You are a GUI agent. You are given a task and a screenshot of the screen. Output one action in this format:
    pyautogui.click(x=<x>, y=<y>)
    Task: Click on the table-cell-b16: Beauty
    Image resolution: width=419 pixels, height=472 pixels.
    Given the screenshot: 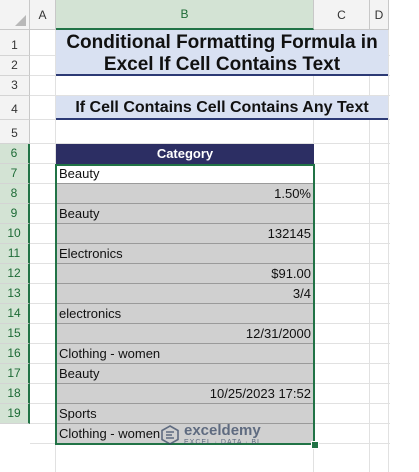 What is the action you would take?
    pyautogui.click(x=185, y=374)
    